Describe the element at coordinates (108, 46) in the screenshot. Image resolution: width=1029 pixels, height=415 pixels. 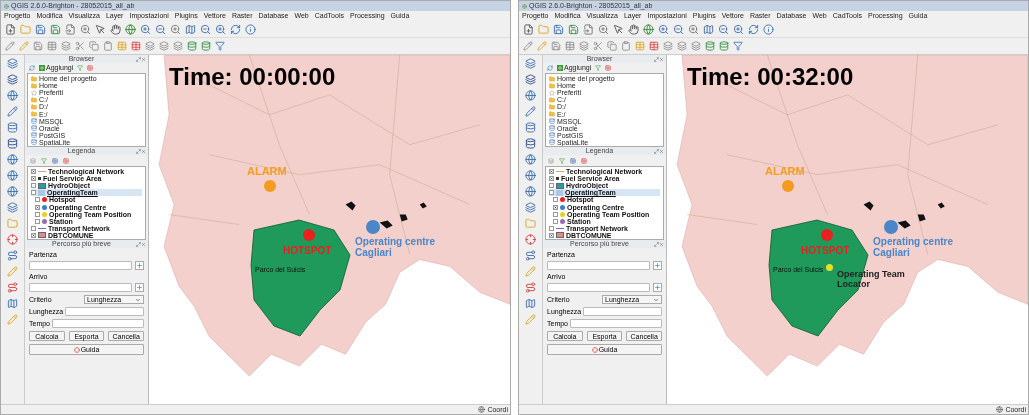
I see `clipboard-icon` at that location.